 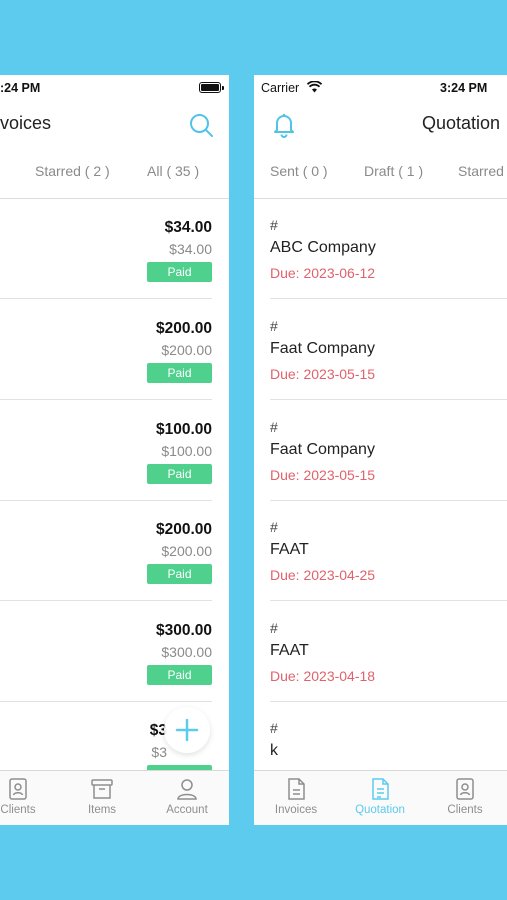 I want to click on status-bar: :24 PM, so click(x=114, y=88).